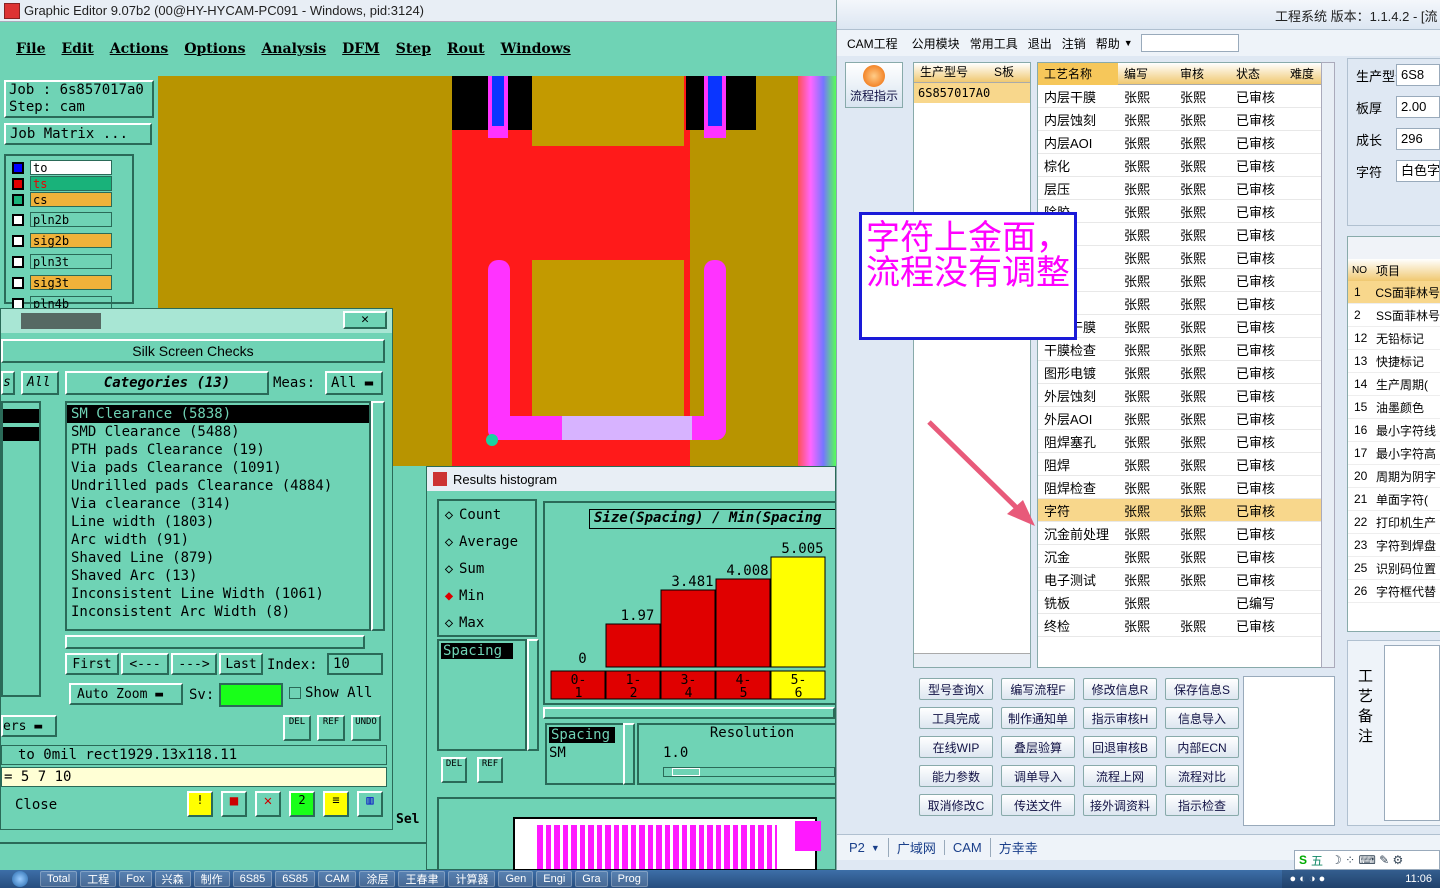 The width and height of the screenshot is (1440, 888). What do you see at coordinates (172, 879) in the screenshot?
I see `taskbar-item: 兴森` at bounding box center [172, 879].